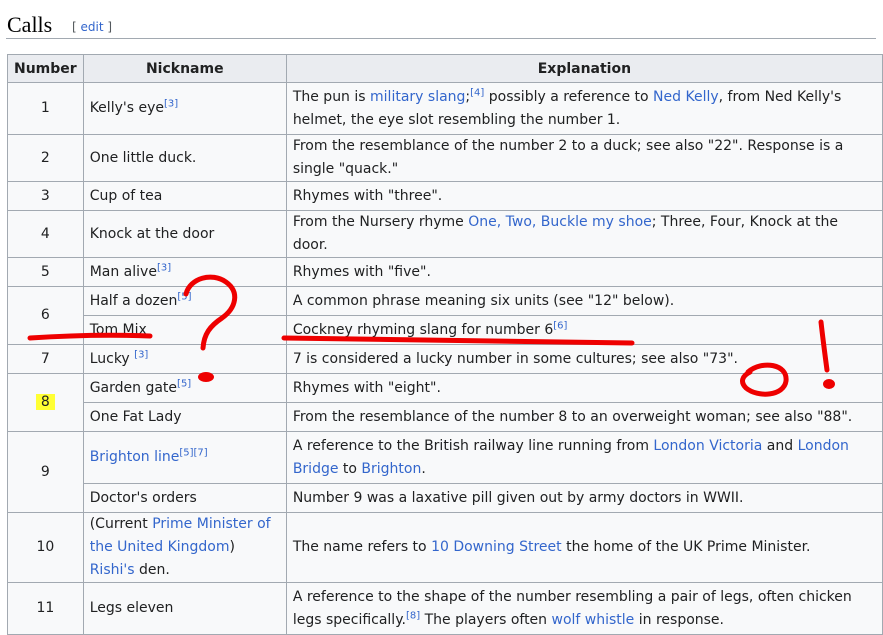  Describe the element at coordinates (496, 547) in the screenshot. I see `wiki-link: 10 Downing Street` at that location.